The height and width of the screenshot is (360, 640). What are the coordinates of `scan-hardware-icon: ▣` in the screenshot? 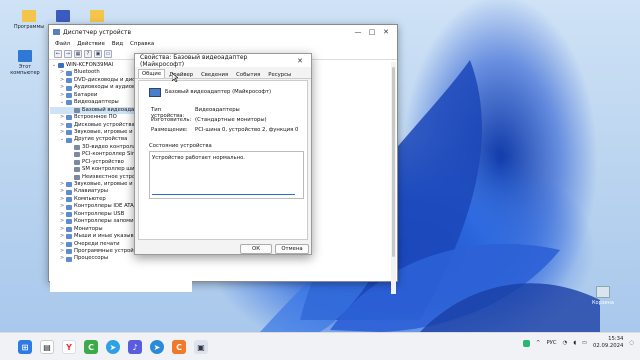 It's located at (98, 54).